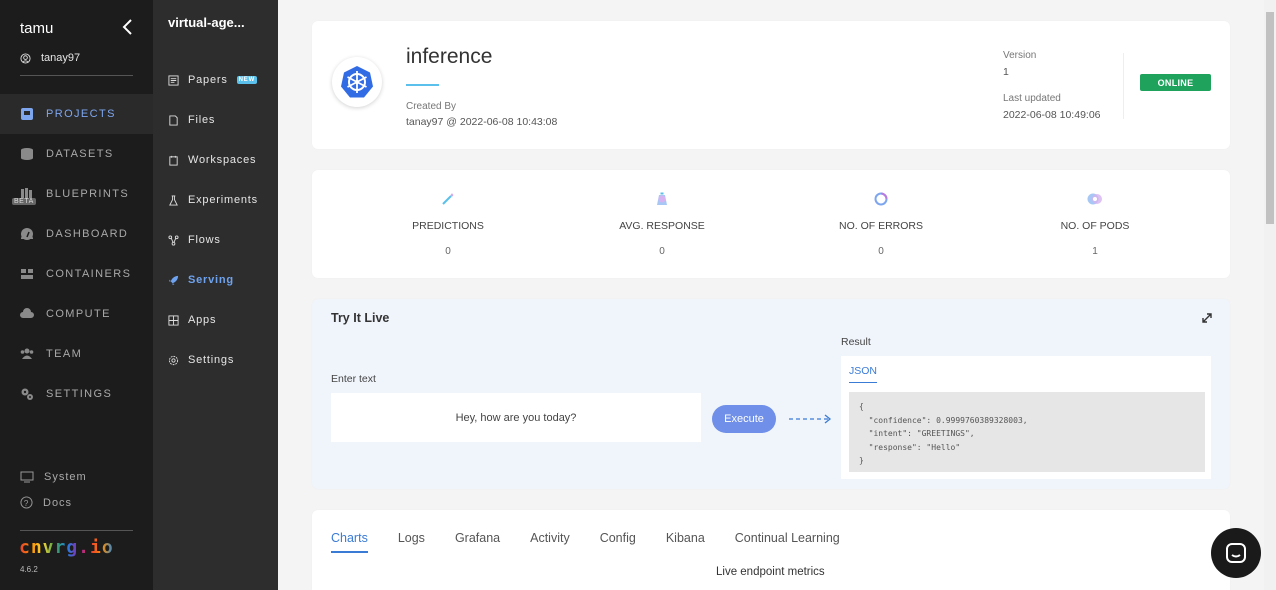 The height and width of the screenshot is (590, 1276). What do you see at coordinates (29, 569) in the screenshot?
I see `app-version: 4.6.2` at bounding box center [29, 569].